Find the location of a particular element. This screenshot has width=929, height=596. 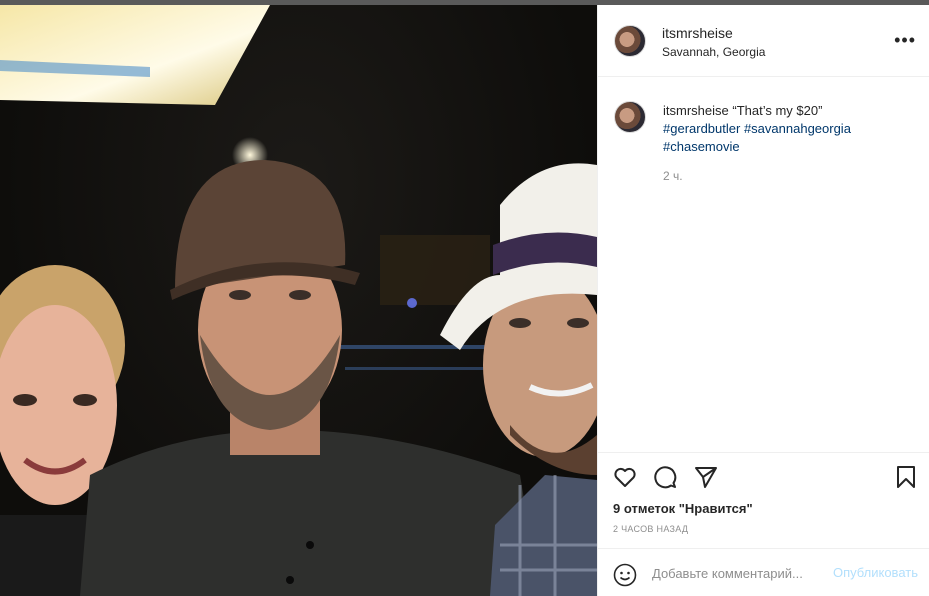

post-location: Savannah, Georgia is located at coordinates (713, 52).